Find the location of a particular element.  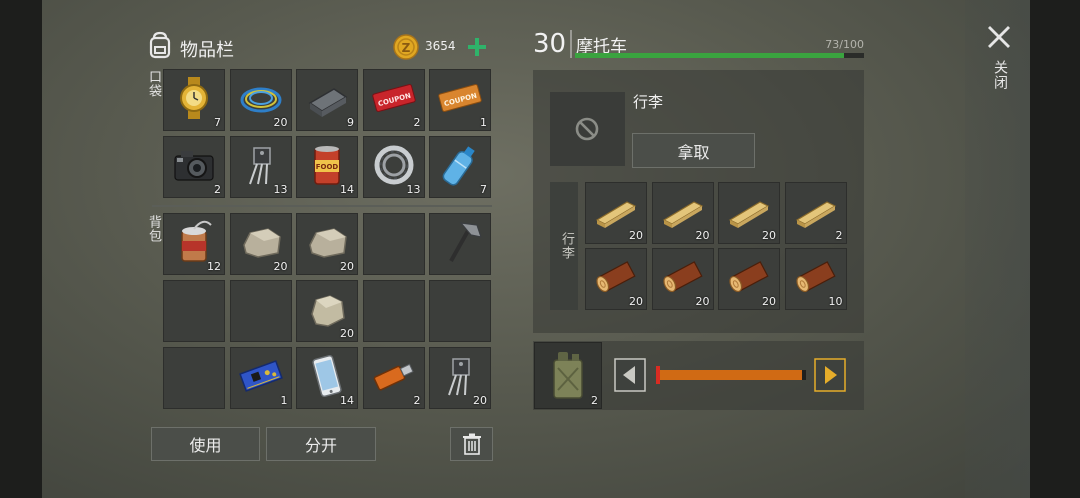

open-can-icon is located at coordinates (196, 241).